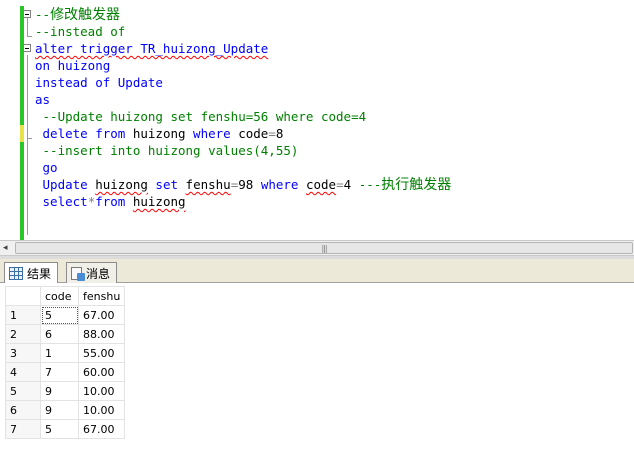  Describe the element at coordinates (101, 372) in the screenshot. I see `cell-fenshu: 60.00` at that location.